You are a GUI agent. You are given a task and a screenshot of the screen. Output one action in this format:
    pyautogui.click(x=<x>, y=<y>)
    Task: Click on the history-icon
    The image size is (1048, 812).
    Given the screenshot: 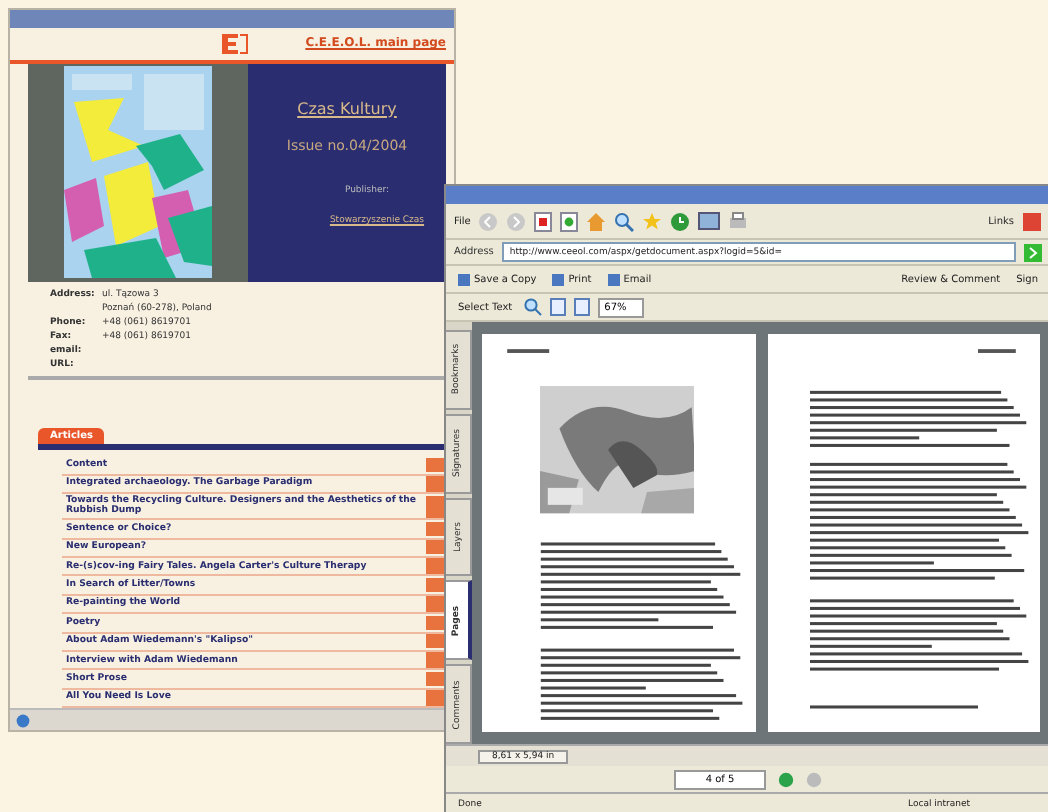 What is the action you would take?
    pyautogui.click(x=680, y=221)
    